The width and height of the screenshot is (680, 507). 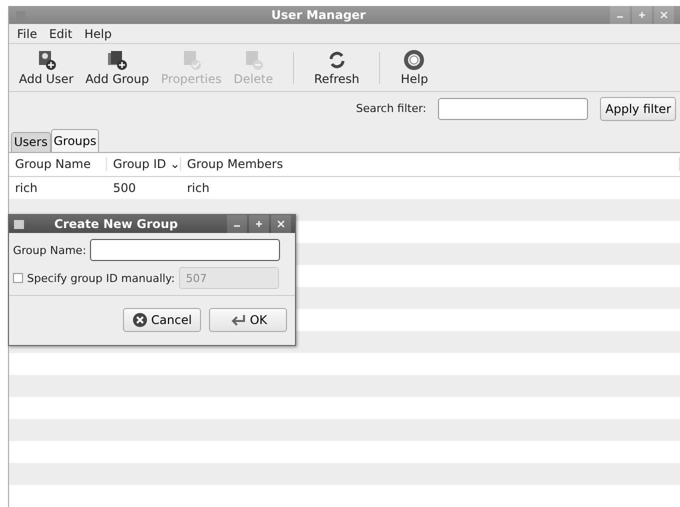 I want to click on search-field, so click(x=513, y=109).